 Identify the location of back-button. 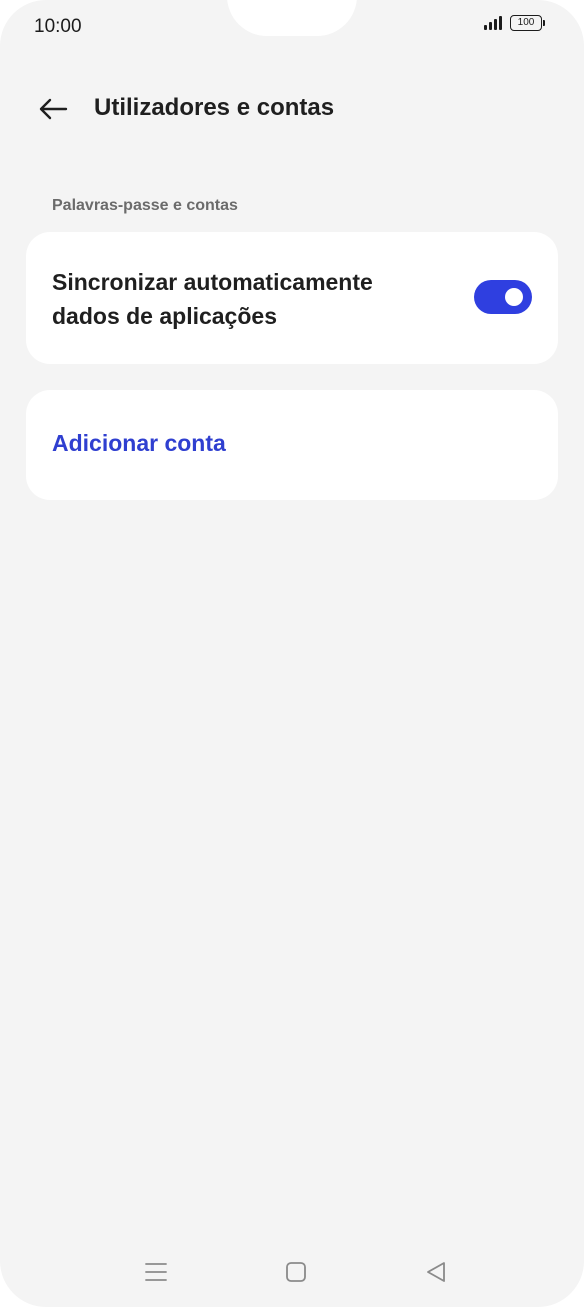
(53, 109).